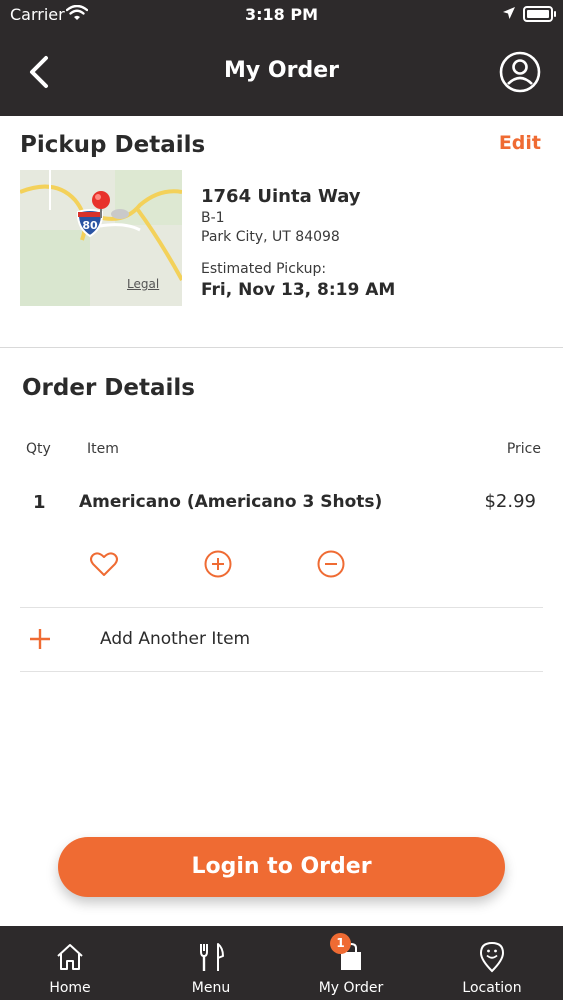 This screenshot has height=1000, width=563. I want to click on tab-location-label: Location, so click(492, 988).